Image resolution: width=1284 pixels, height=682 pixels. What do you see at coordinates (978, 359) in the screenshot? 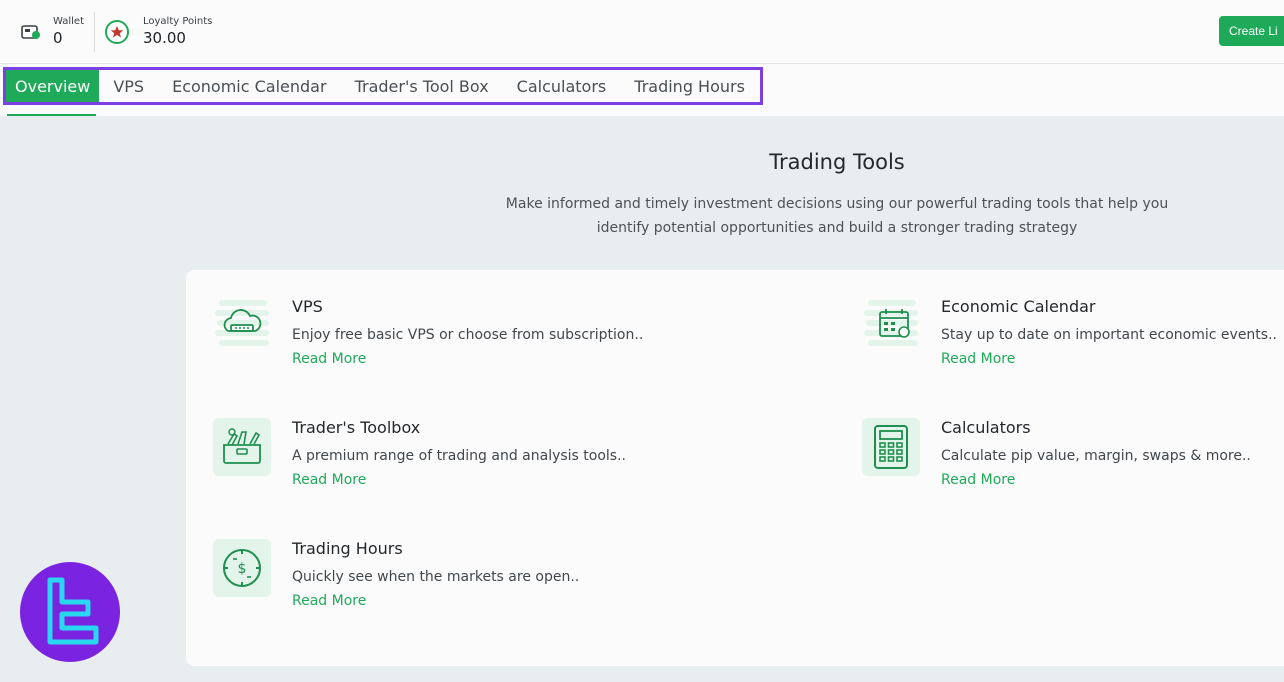
I see `read-more-link-economic-calendar: Read More` at bounding box center [978, 359].